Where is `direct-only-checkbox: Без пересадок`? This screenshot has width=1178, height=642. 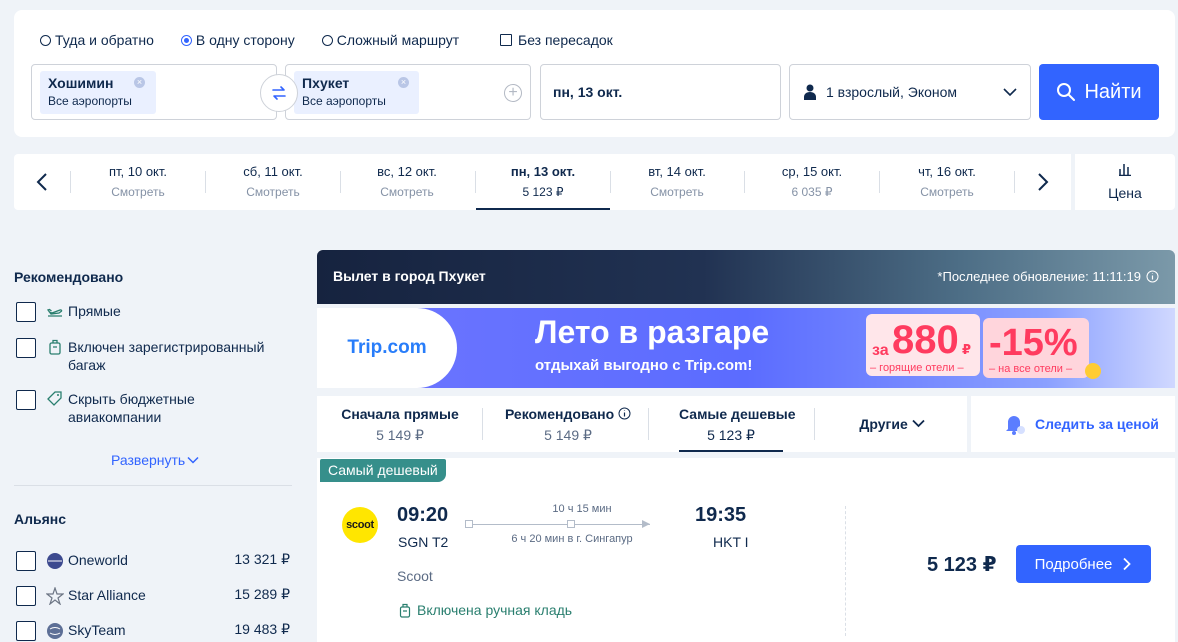
direct-only-checkbox: Без пересадок is located at coordinates (556, 40).